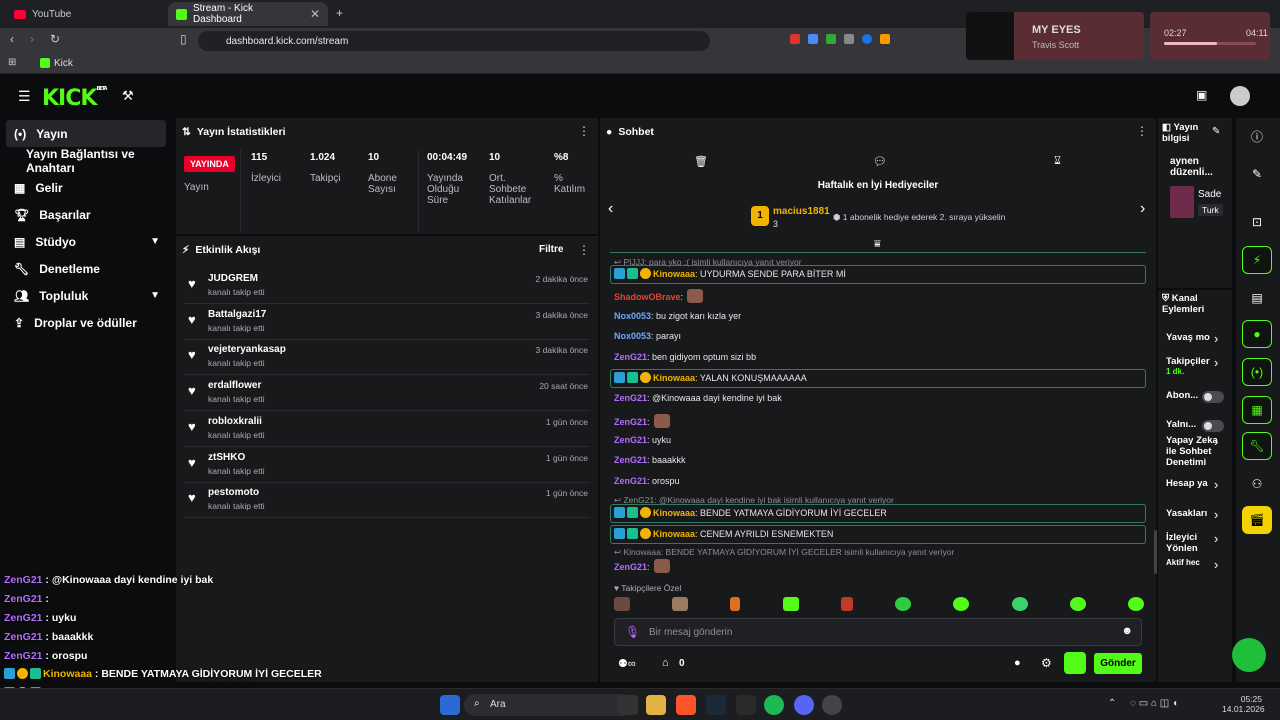  What do you see at coordinates (12, 39) in the screenshot?
I see `back-icon: ‹` at bounding box center [12, 39].